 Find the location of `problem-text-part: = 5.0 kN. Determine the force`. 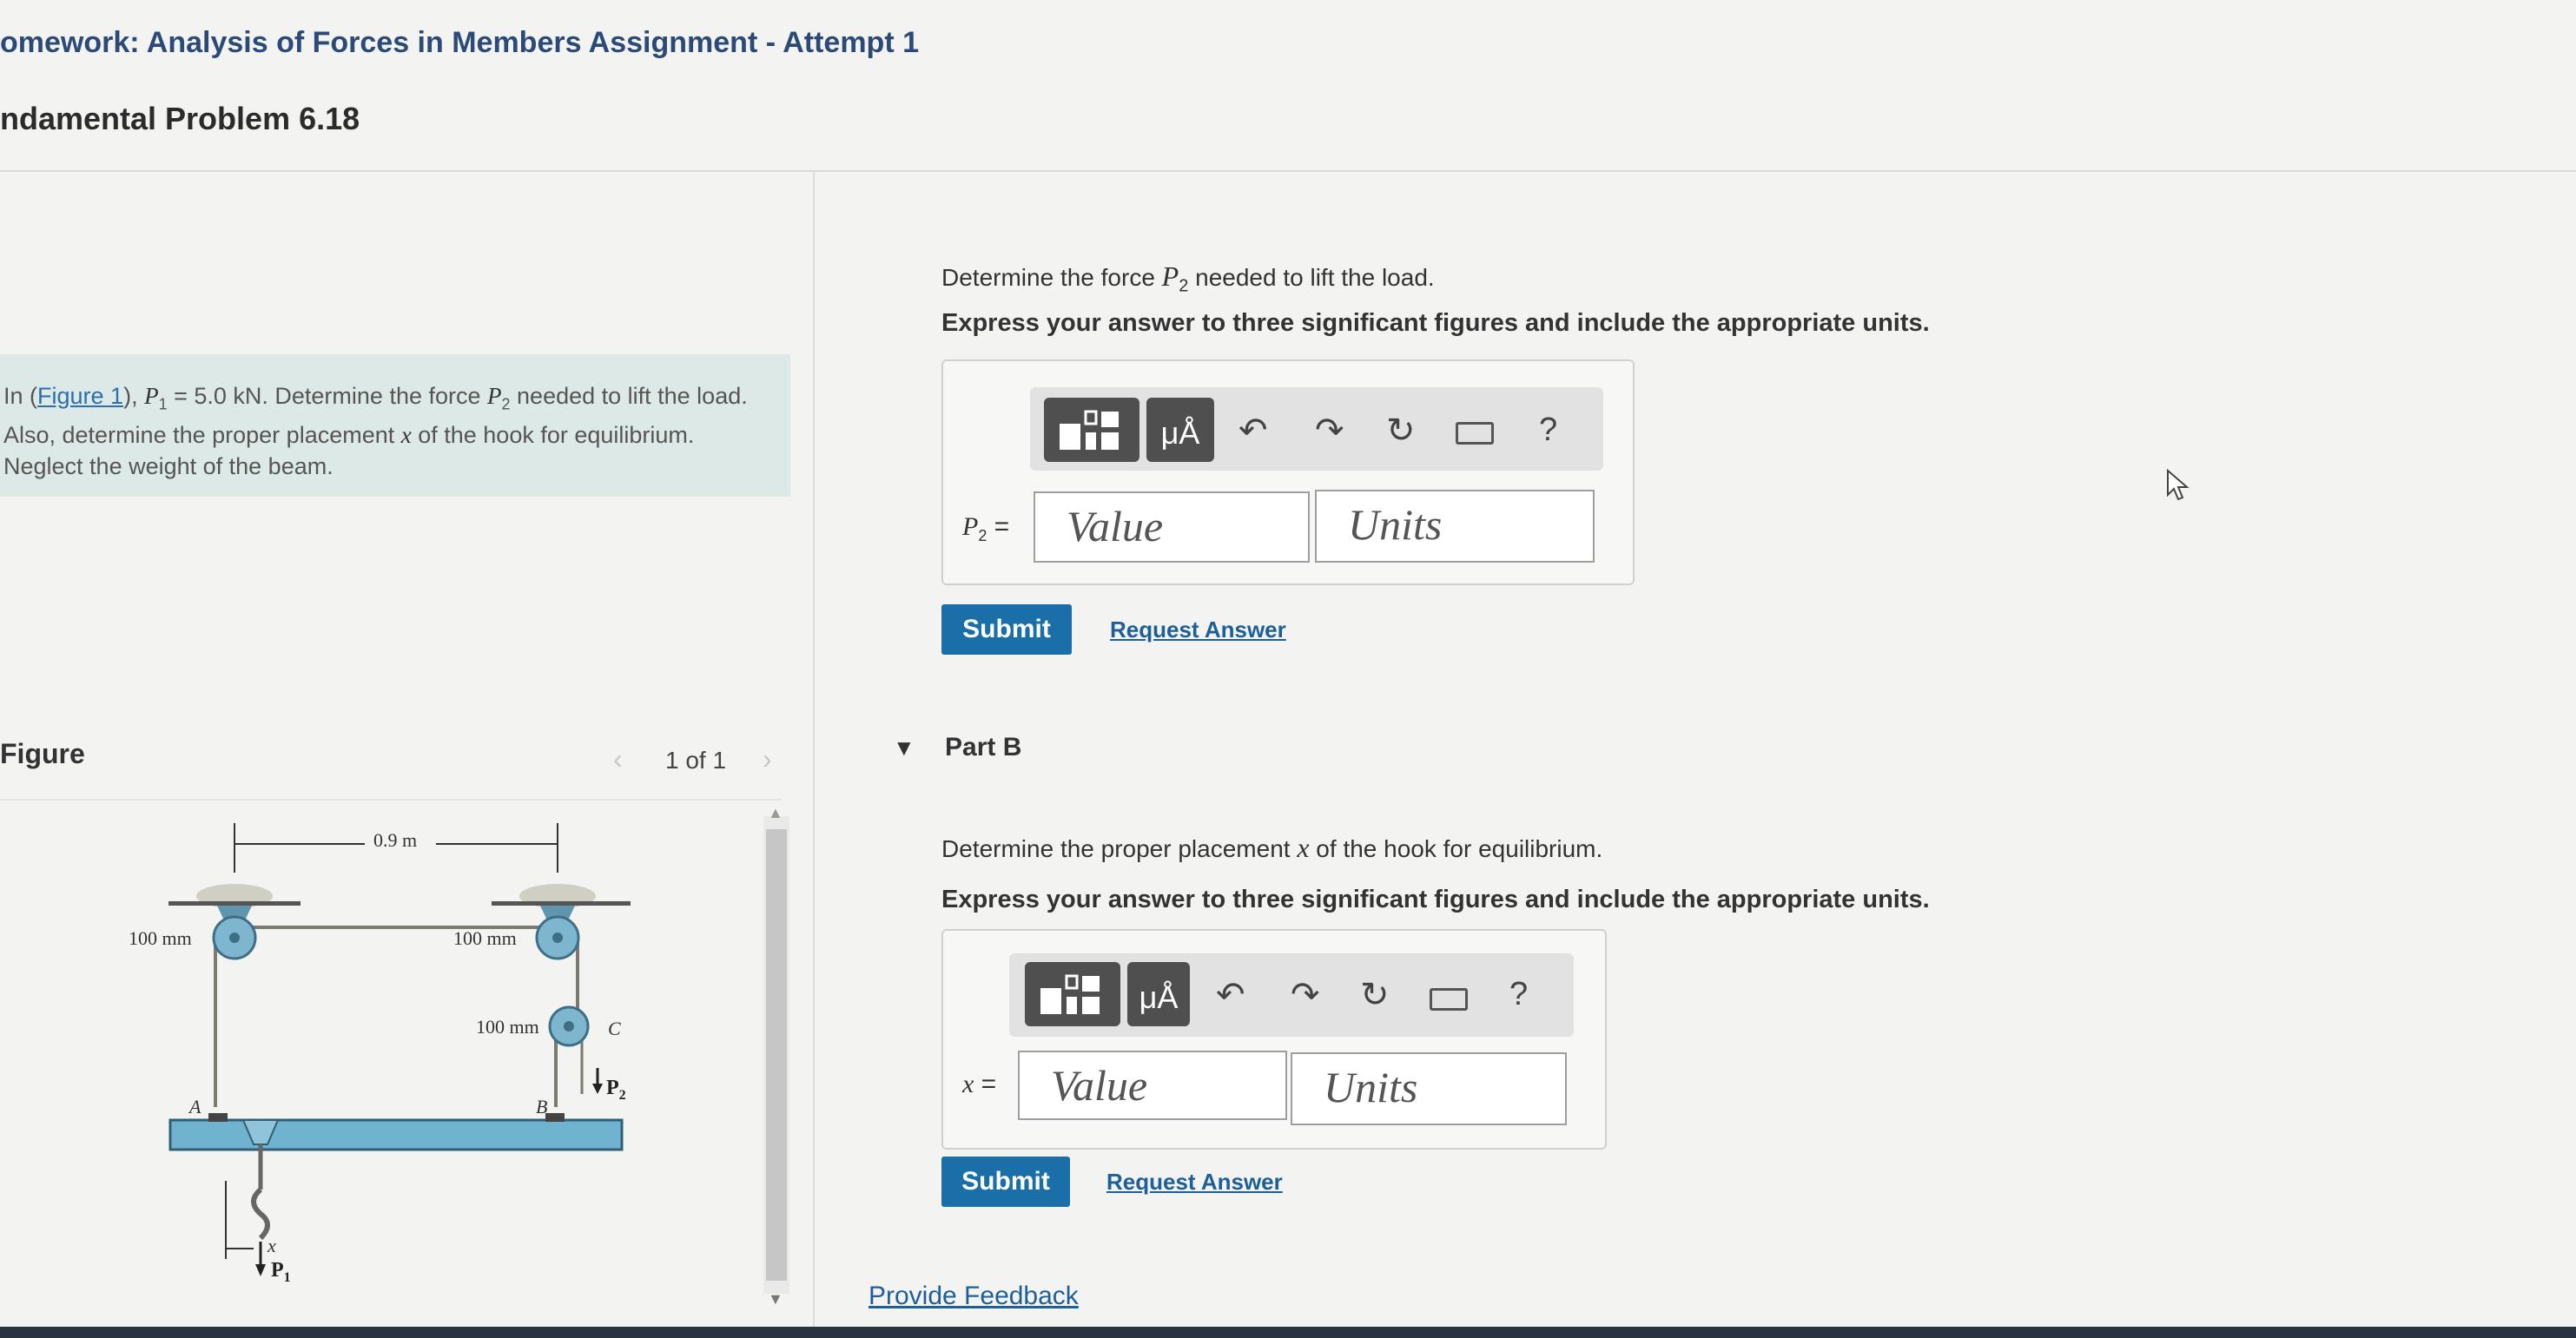

problem-text-part: = 5.0 kN. Determine the force is located at coordinates (327, 396).